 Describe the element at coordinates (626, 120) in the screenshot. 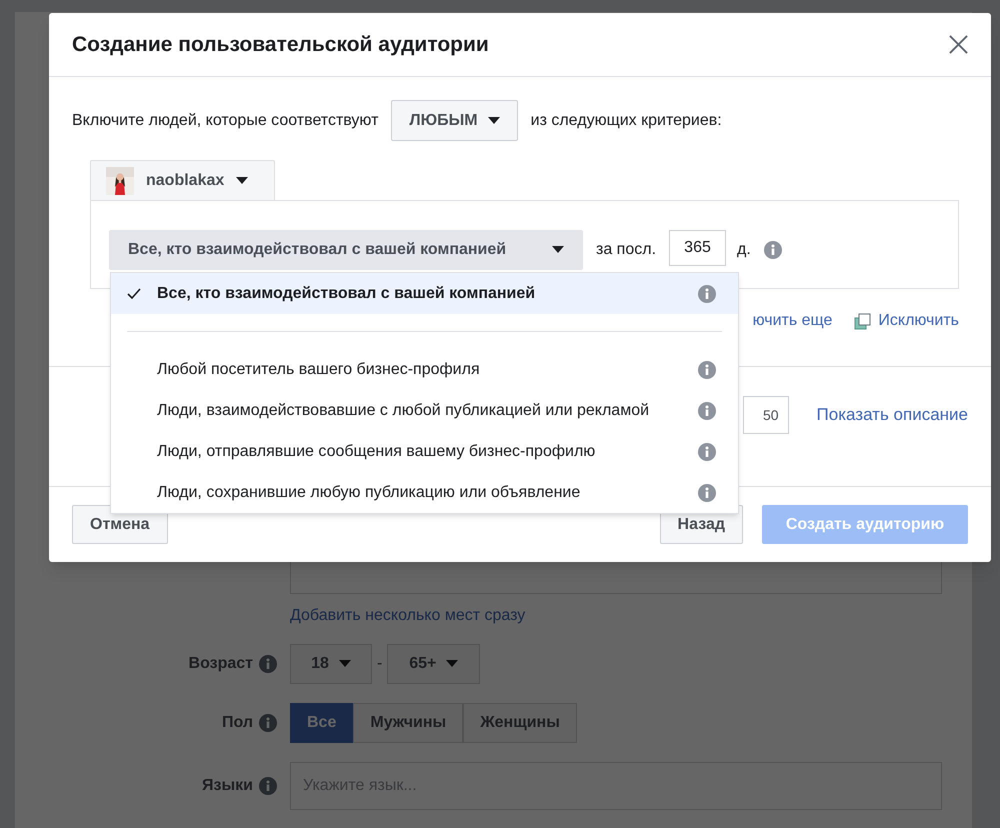

I see `criteria-text: из следующих критериев:` at that location.